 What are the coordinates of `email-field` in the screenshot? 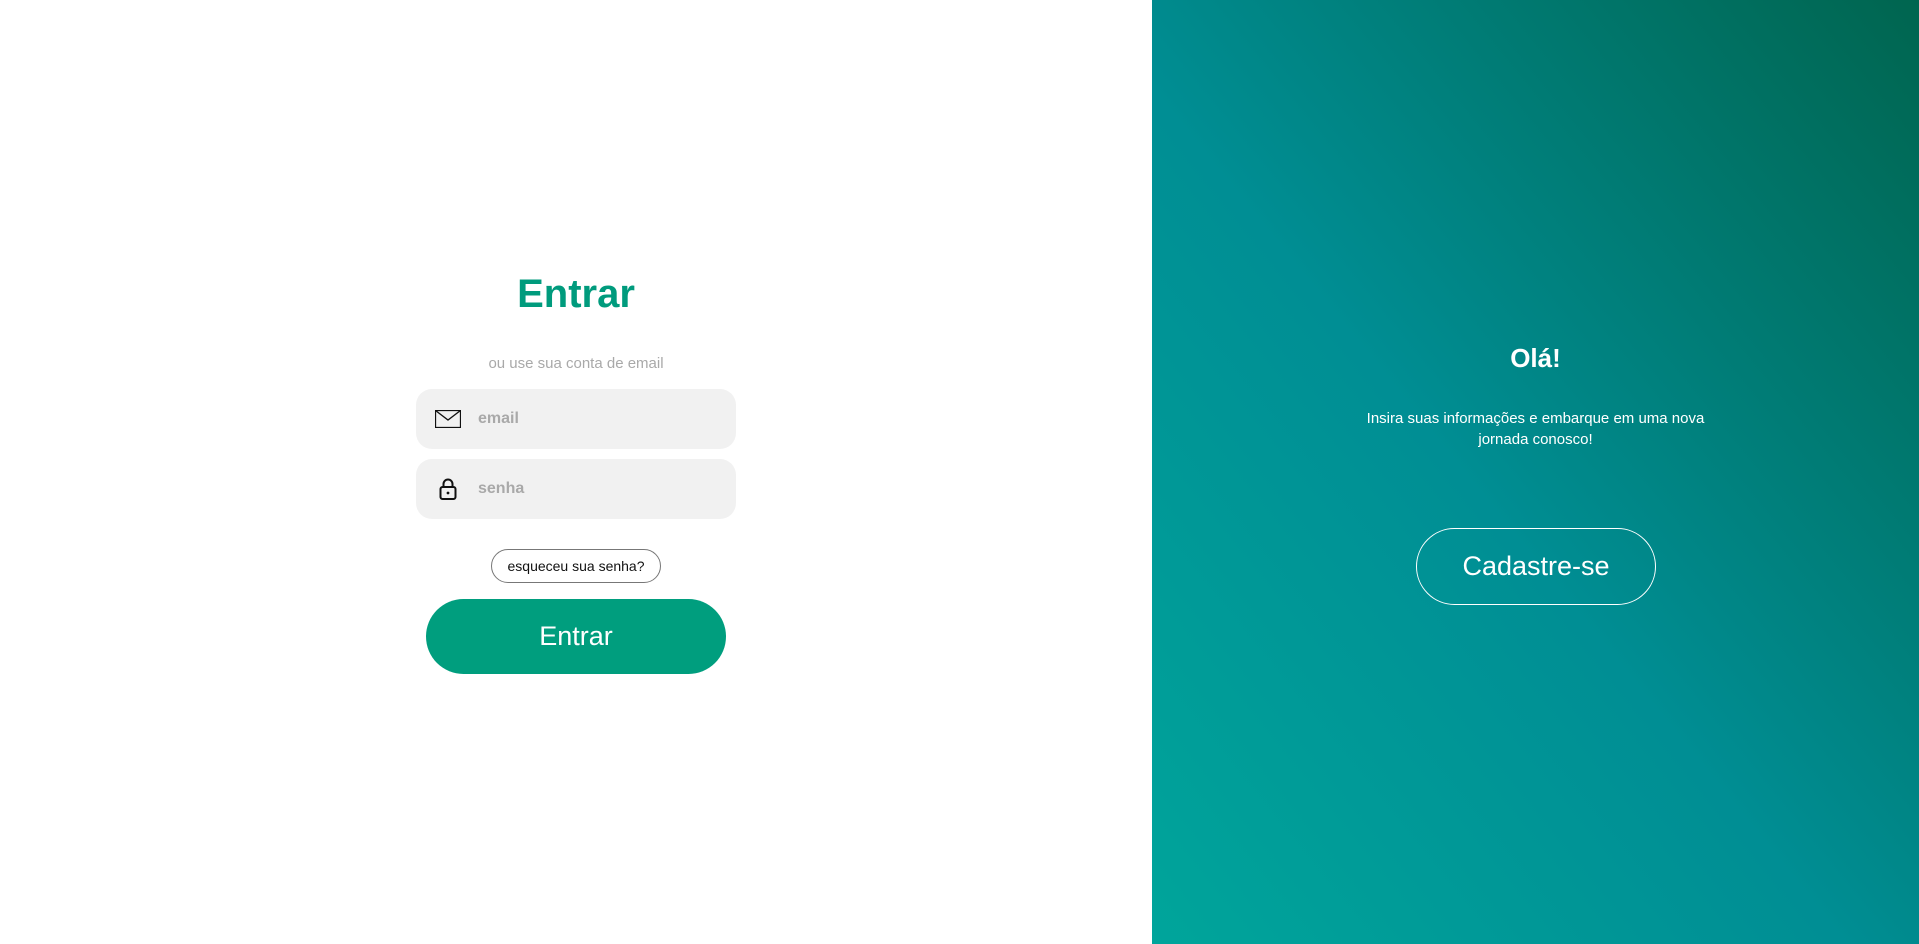 It's located at (576, 419).